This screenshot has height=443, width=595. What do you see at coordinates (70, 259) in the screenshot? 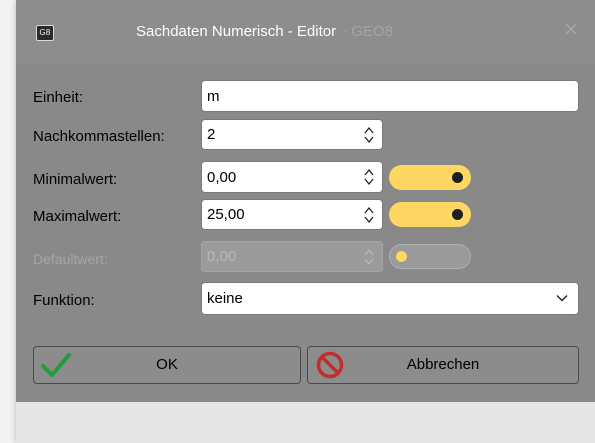
I see `defaultwert-label: Defaultwert:` at bounding box center [70, 259].